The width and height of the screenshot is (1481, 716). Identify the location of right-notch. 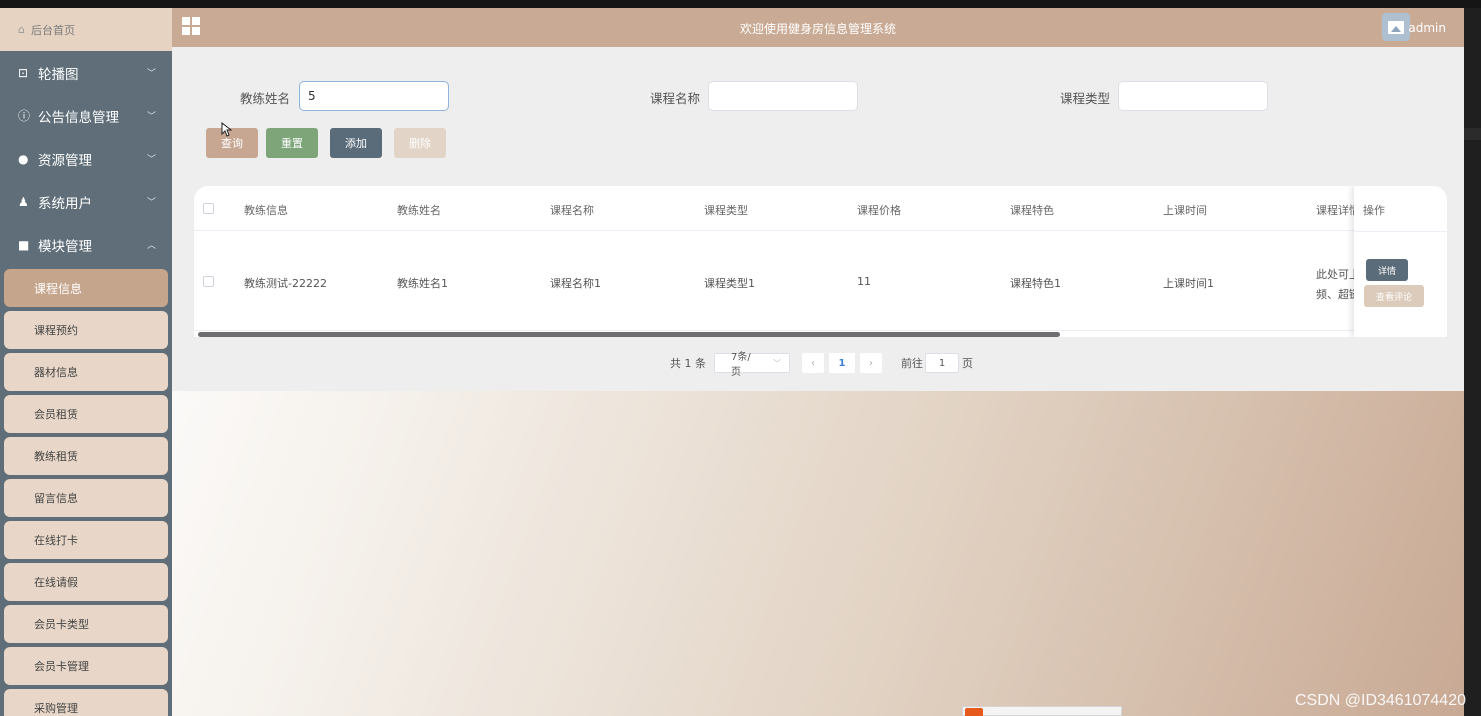
(1472, 134).